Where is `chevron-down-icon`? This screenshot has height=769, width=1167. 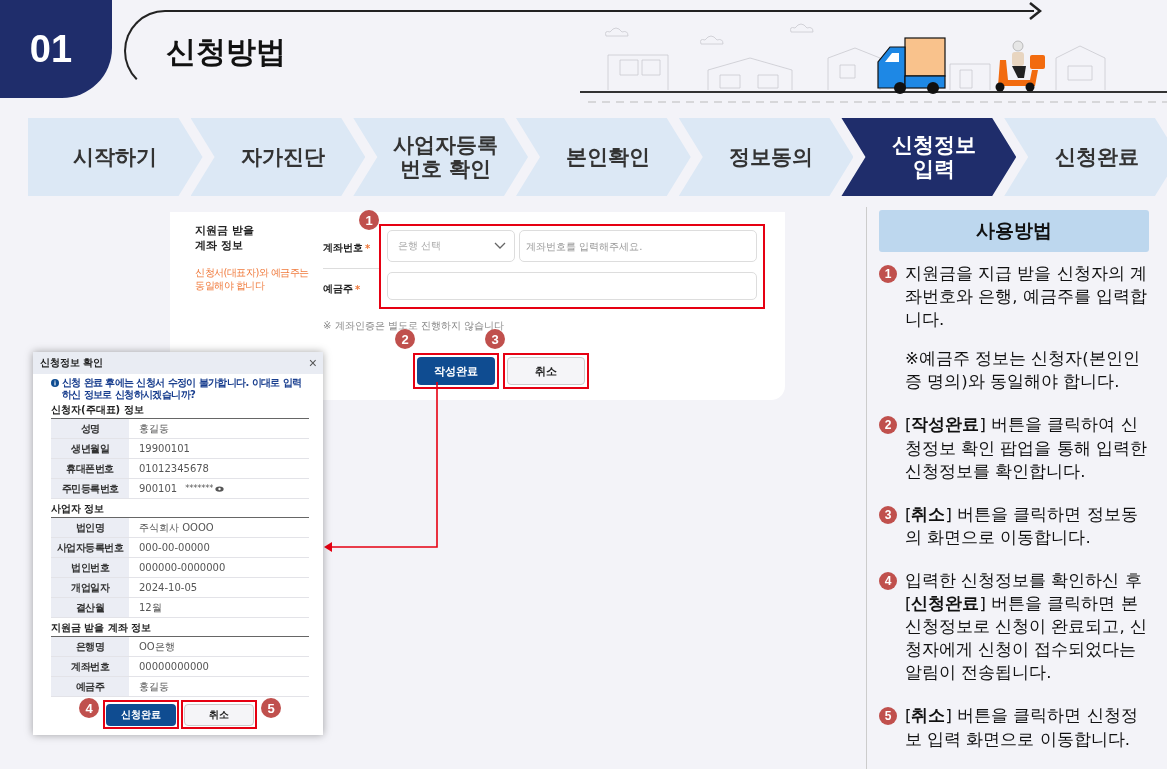 chevron-down-icon is located at coordinates (500, 246).